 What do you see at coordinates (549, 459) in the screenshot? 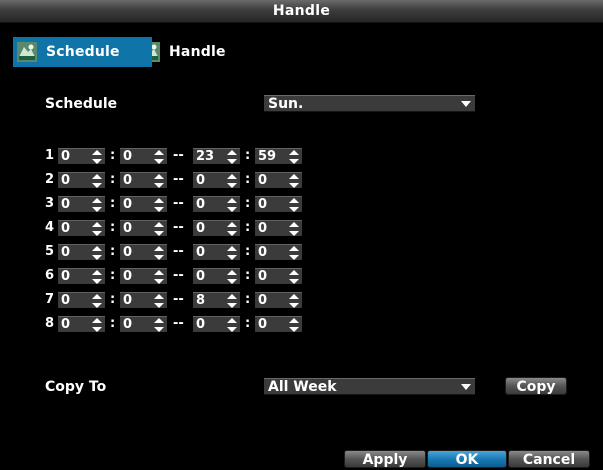
I see `cancel-button: Cancel` at bounding box center [549, 459].